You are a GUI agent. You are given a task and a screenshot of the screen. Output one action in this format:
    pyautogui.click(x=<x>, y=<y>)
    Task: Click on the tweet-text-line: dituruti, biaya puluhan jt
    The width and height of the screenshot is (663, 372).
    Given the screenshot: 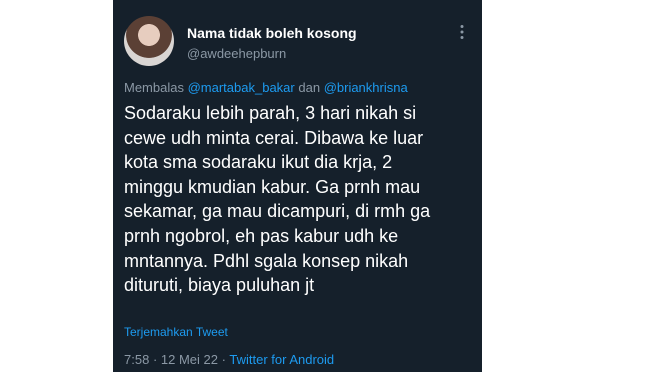 What is the action you would take?
    pyautogui.click(x=219, y=285)
    